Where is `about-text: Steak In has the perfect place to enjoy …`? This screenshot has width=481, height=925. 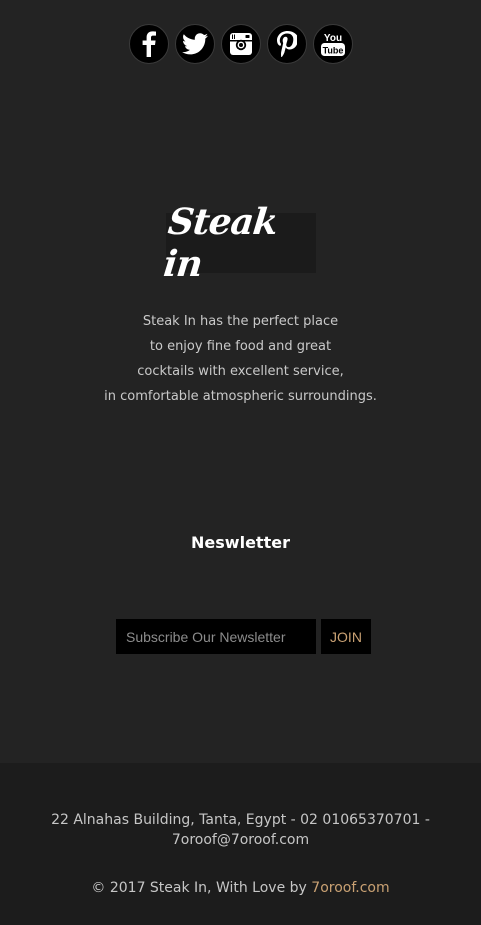 about-text: Steak In has the perfect place to enjoy … is located at coordinates (240, 359).